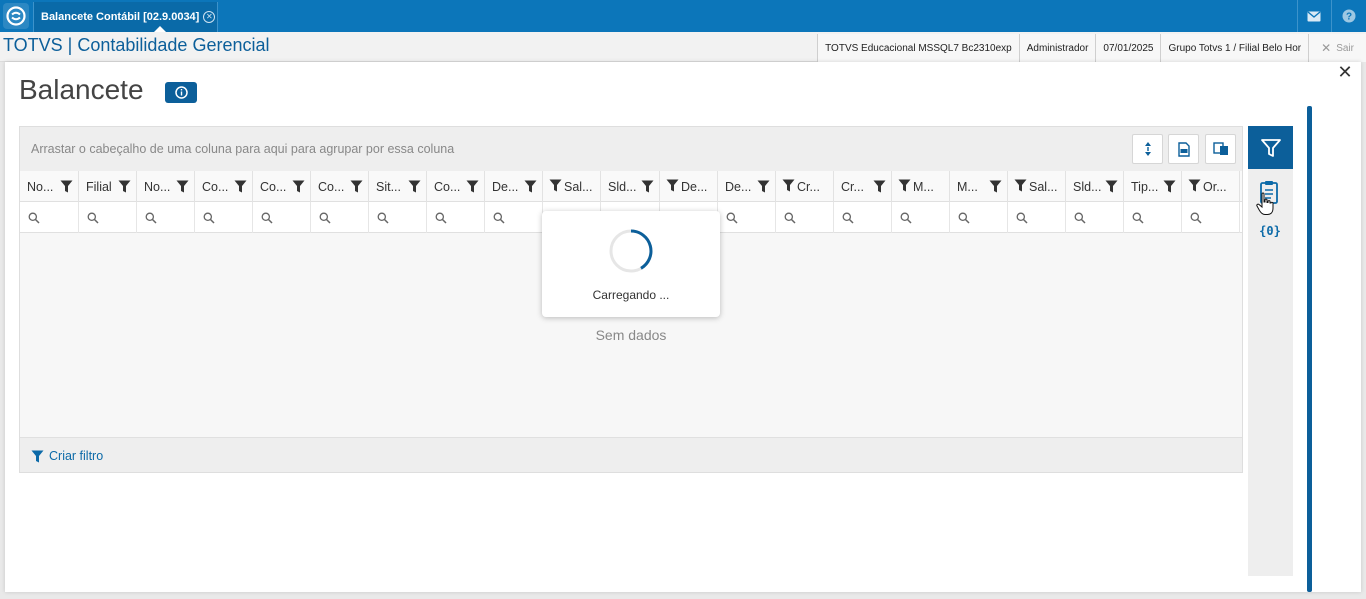  Describe the element at coordinates (1345, 72) in the screenshot. I see `panel-close-icon: ✕` at that location.